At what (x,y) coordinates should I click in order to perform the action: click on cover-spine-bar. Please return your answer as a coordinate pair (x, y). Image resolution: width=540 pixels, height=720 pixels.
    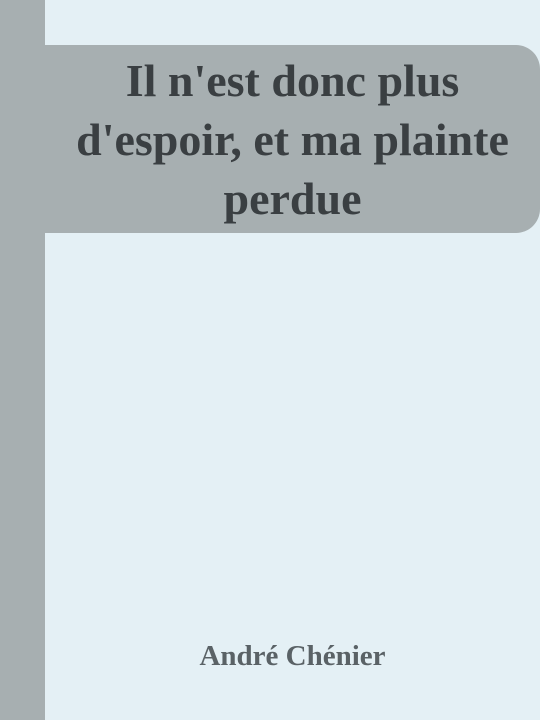
    Looking at the image, I should click on (22, 360).